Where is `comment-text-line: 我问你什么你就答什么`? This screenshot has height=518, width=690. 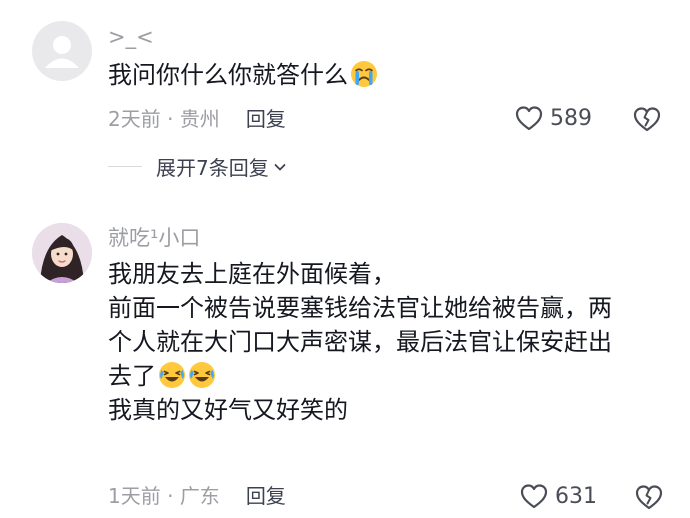
comment-text-line: 我问你什么你就答什么 is located at coordinates (228, 75).